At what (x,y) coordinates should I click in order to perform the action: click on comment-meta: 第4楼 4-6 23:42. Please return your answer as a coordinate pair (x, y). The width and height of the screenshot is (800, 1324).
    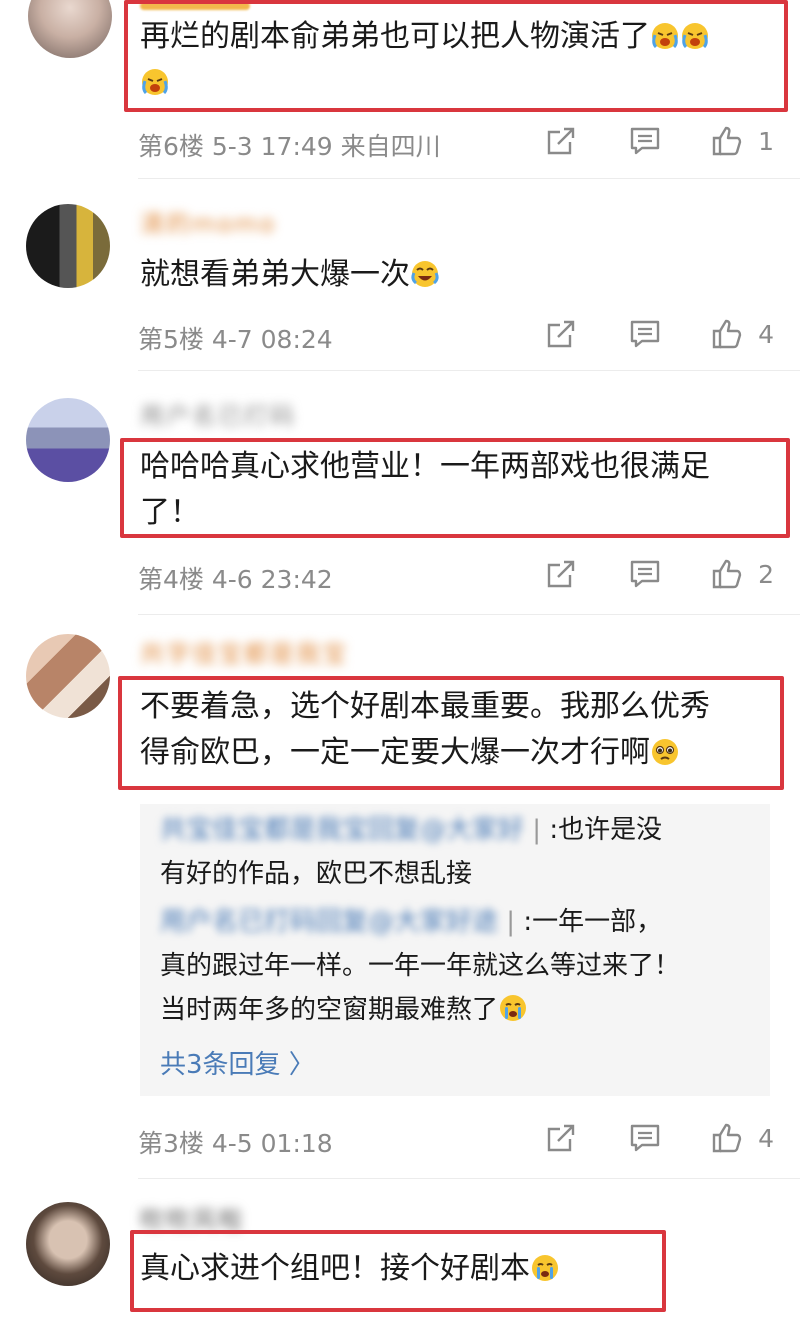
    Looking at the image, I should click on (235, 578).